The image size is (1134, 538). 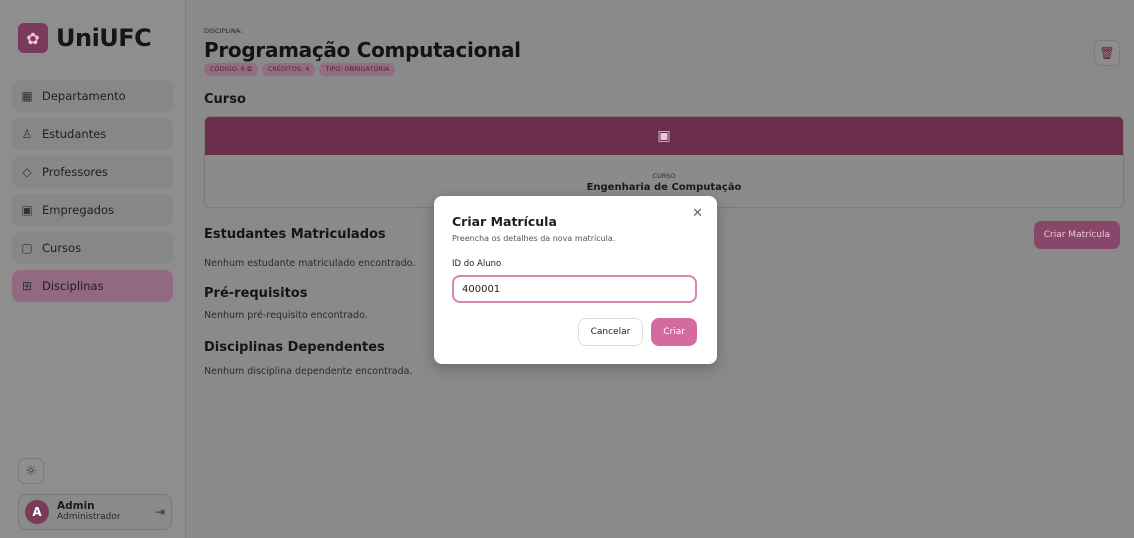 I want to click on user-meta: Admin Administrador, so click(x=102, y=511).